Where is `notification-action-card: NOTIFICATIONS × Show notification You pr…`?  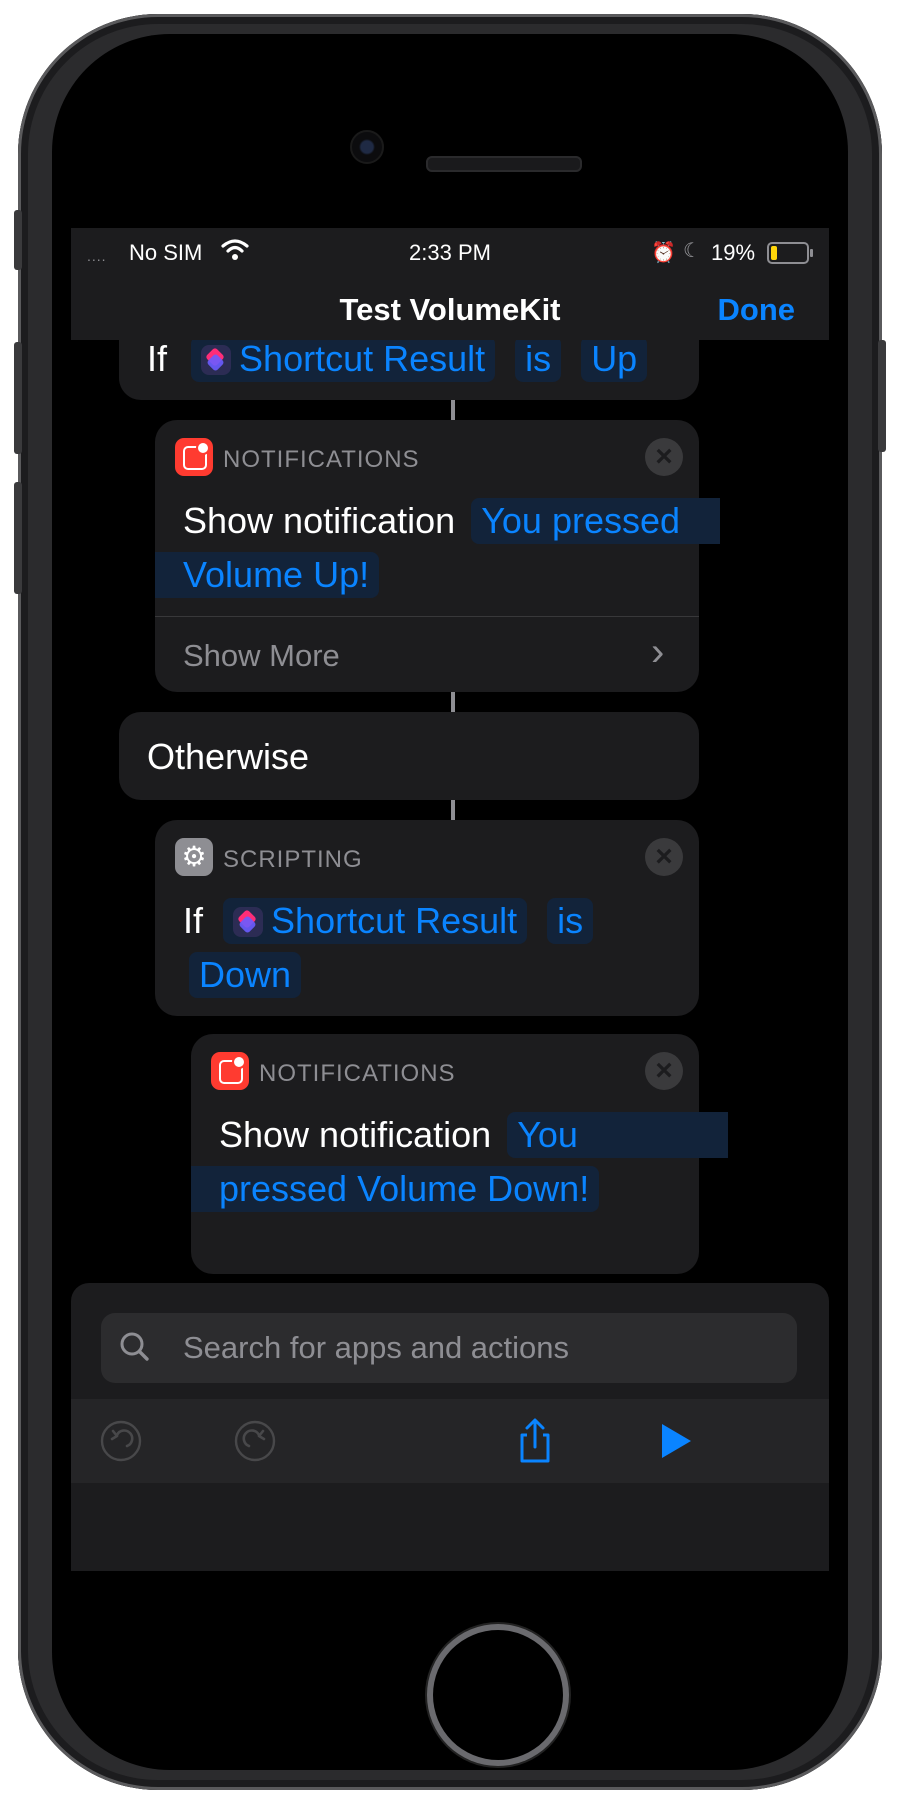
notification-action-card: NOTIFICATIONS × Show notification You pr… is located at coordinates (438, 556).